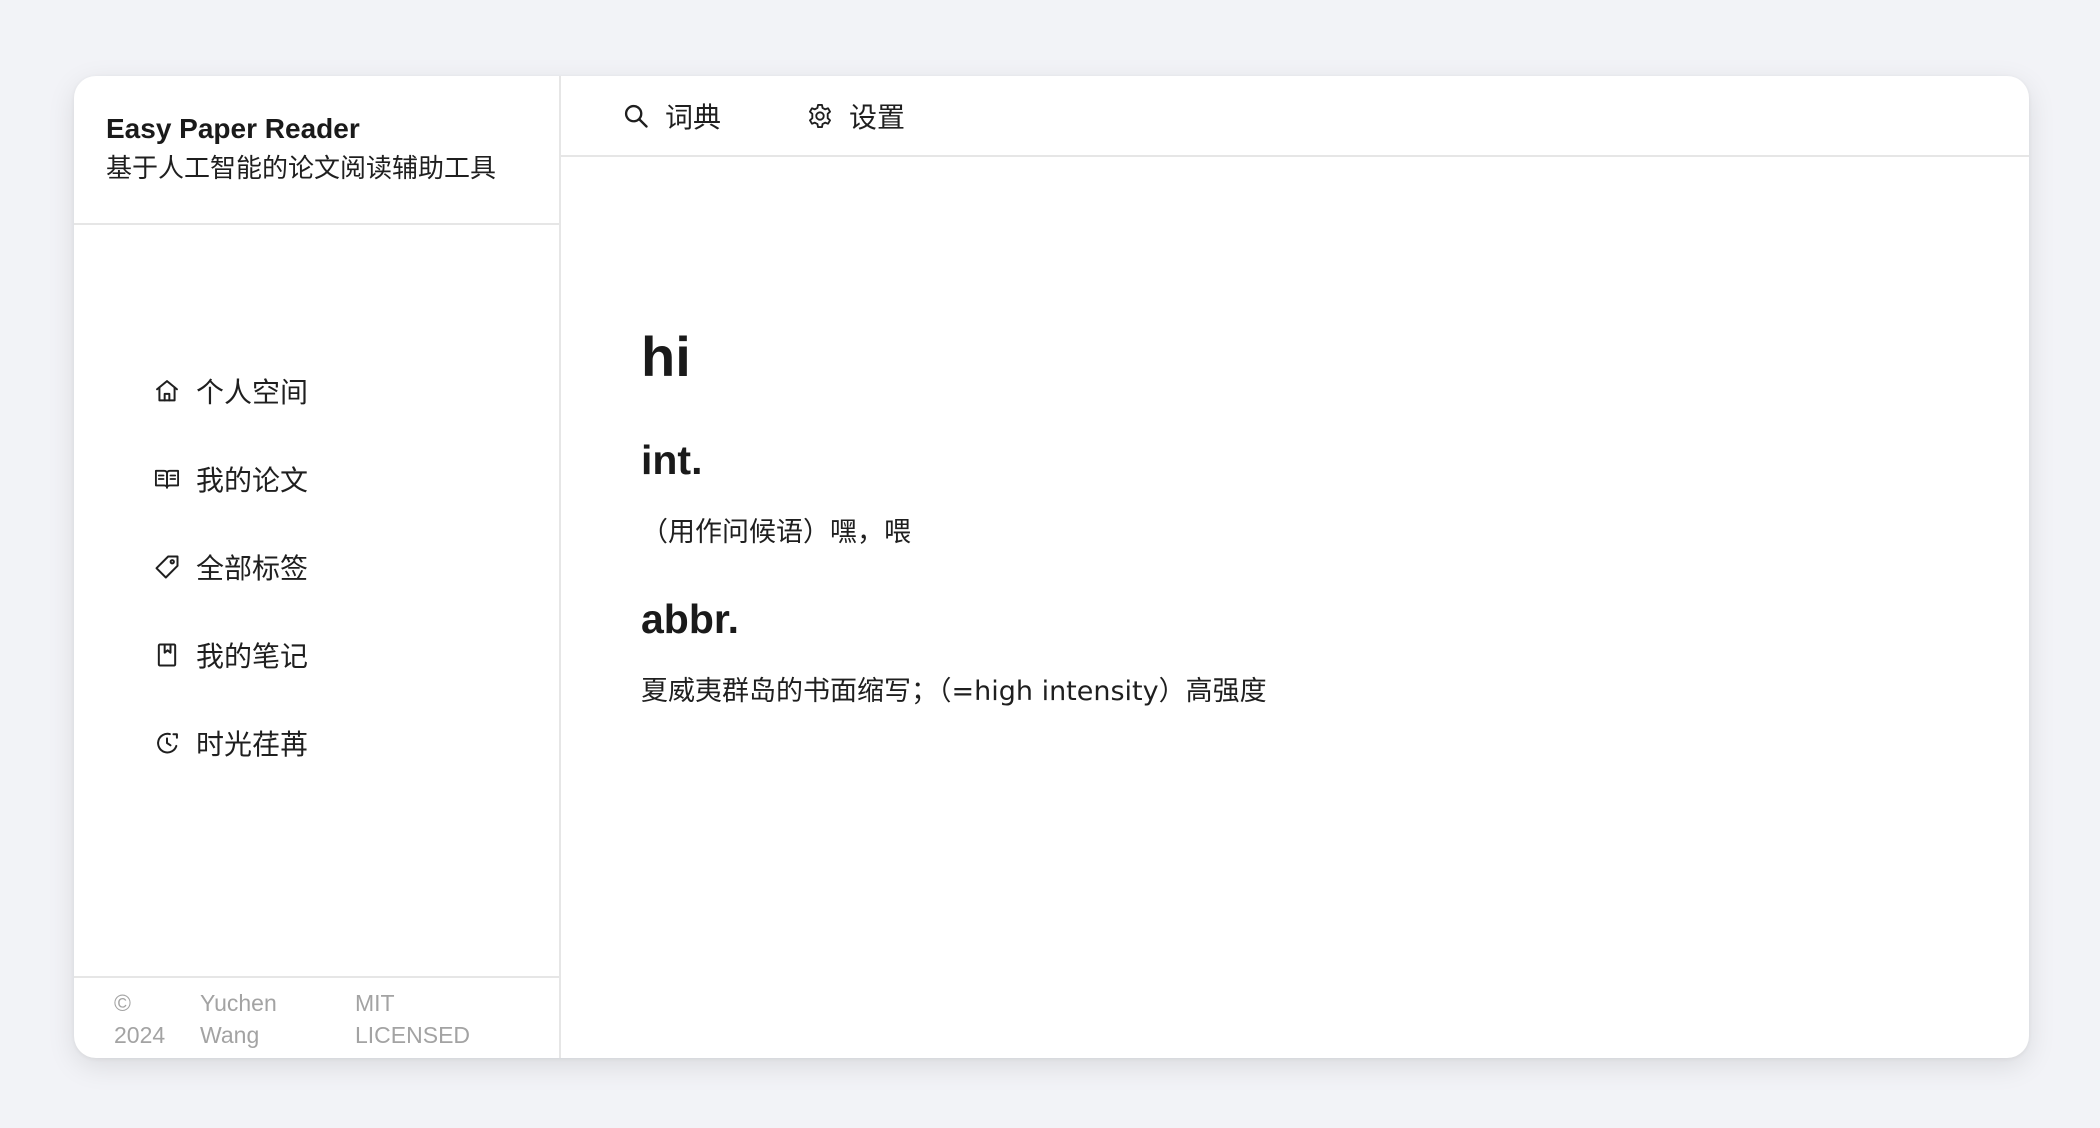  Describe the element at coordinates (877, 117) in the screenshot. I see `tab-label: 设置` at that location.